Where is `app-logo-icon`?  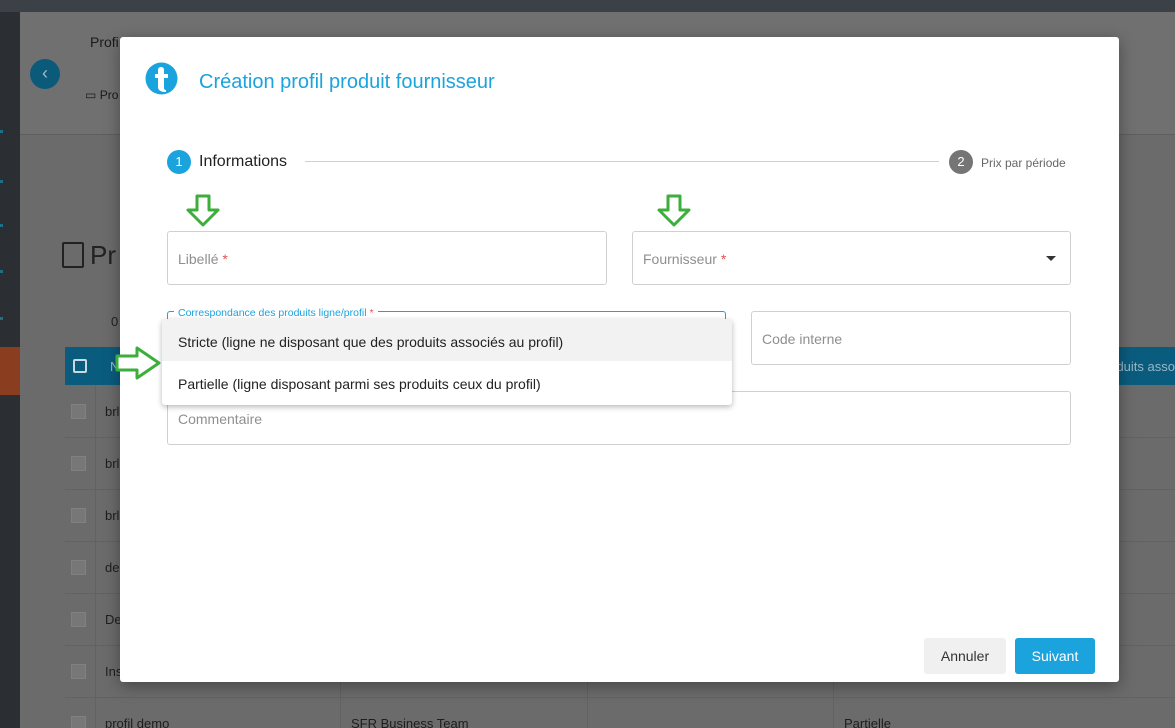 app-logo-icon is located at coordinates (161, 78).